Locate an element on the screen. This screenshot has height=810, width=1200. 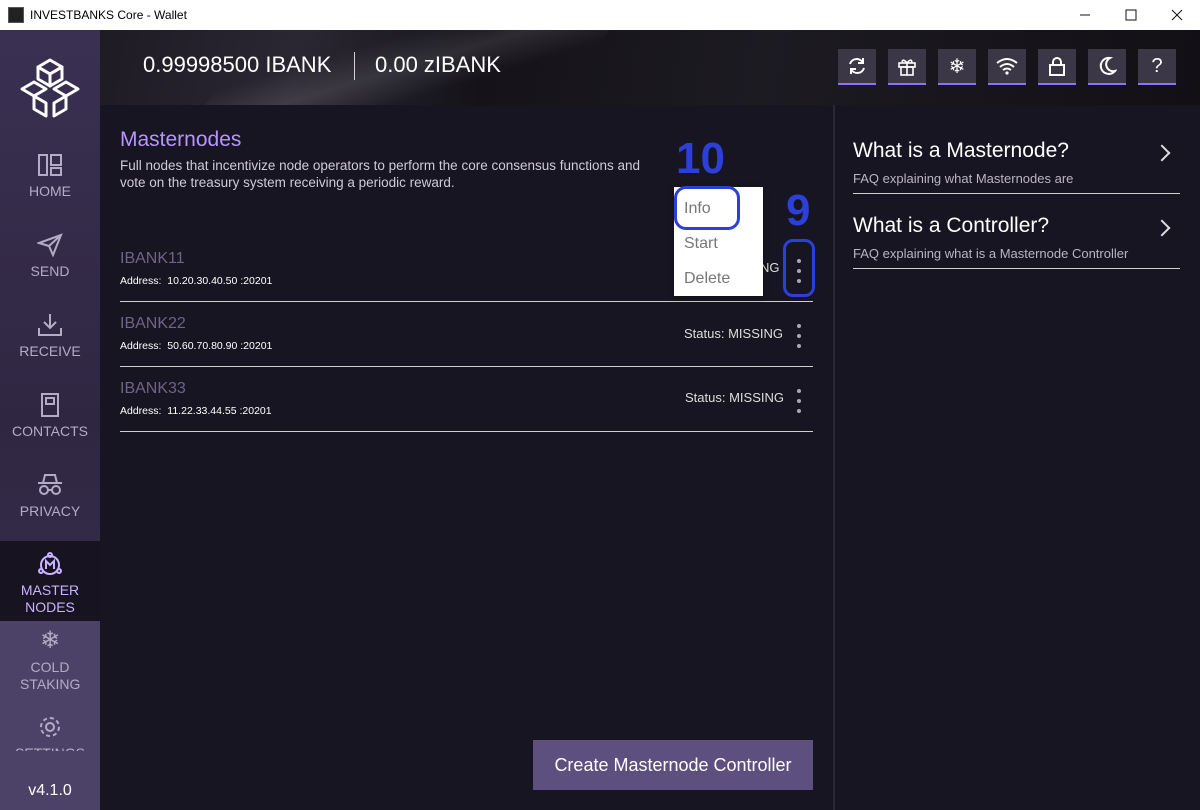
masternode-name: IBANK22 is located at coordinates (153, 323).